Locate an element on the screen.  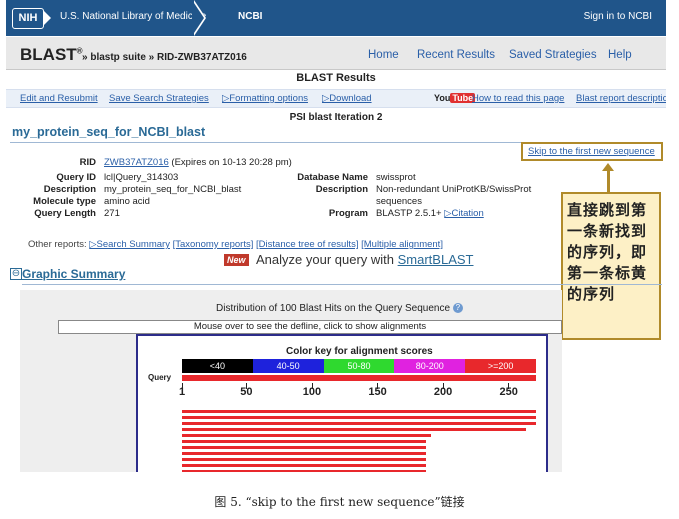
color-key-segment: >=200 is located at coordinates (500, 366).